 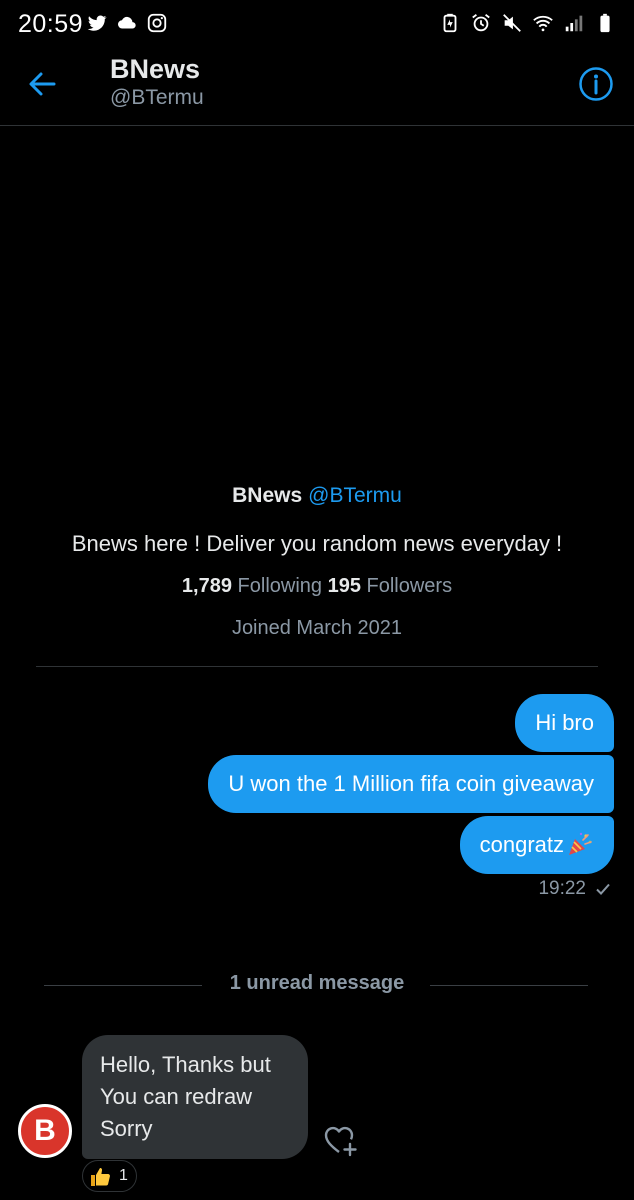 I want to click on unread-divider: 1 unread message, so click(x=317, y=986).